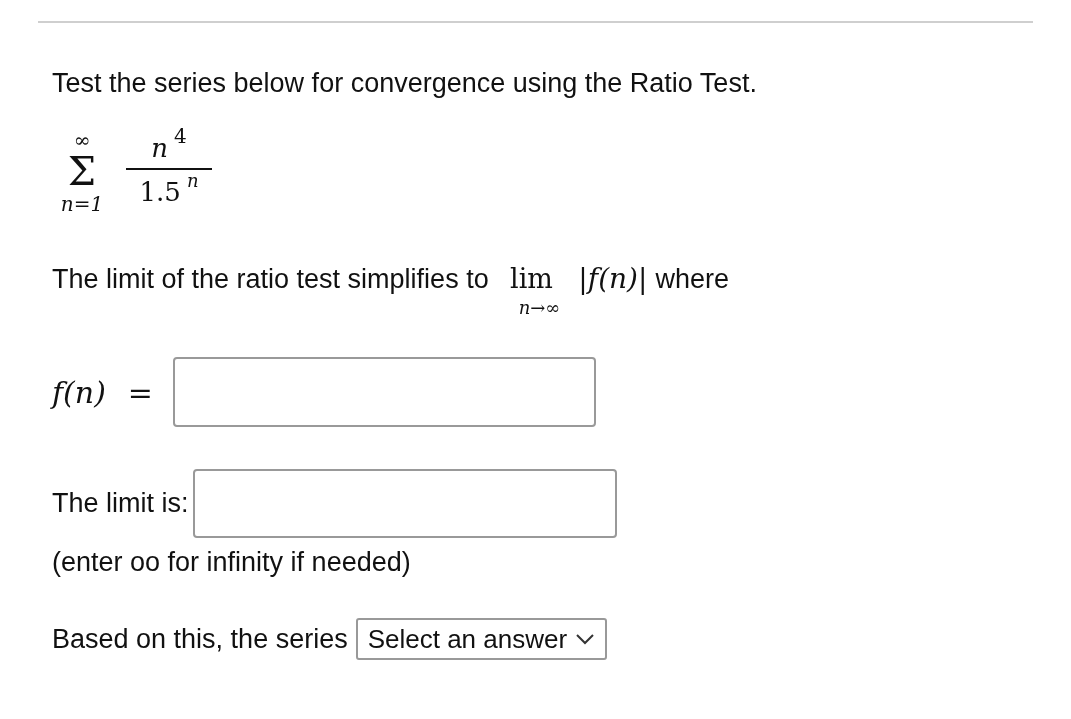  Describe the element at coordinates (82, 204) in the screenshot. I see `lower-limit: n=1` at that location.